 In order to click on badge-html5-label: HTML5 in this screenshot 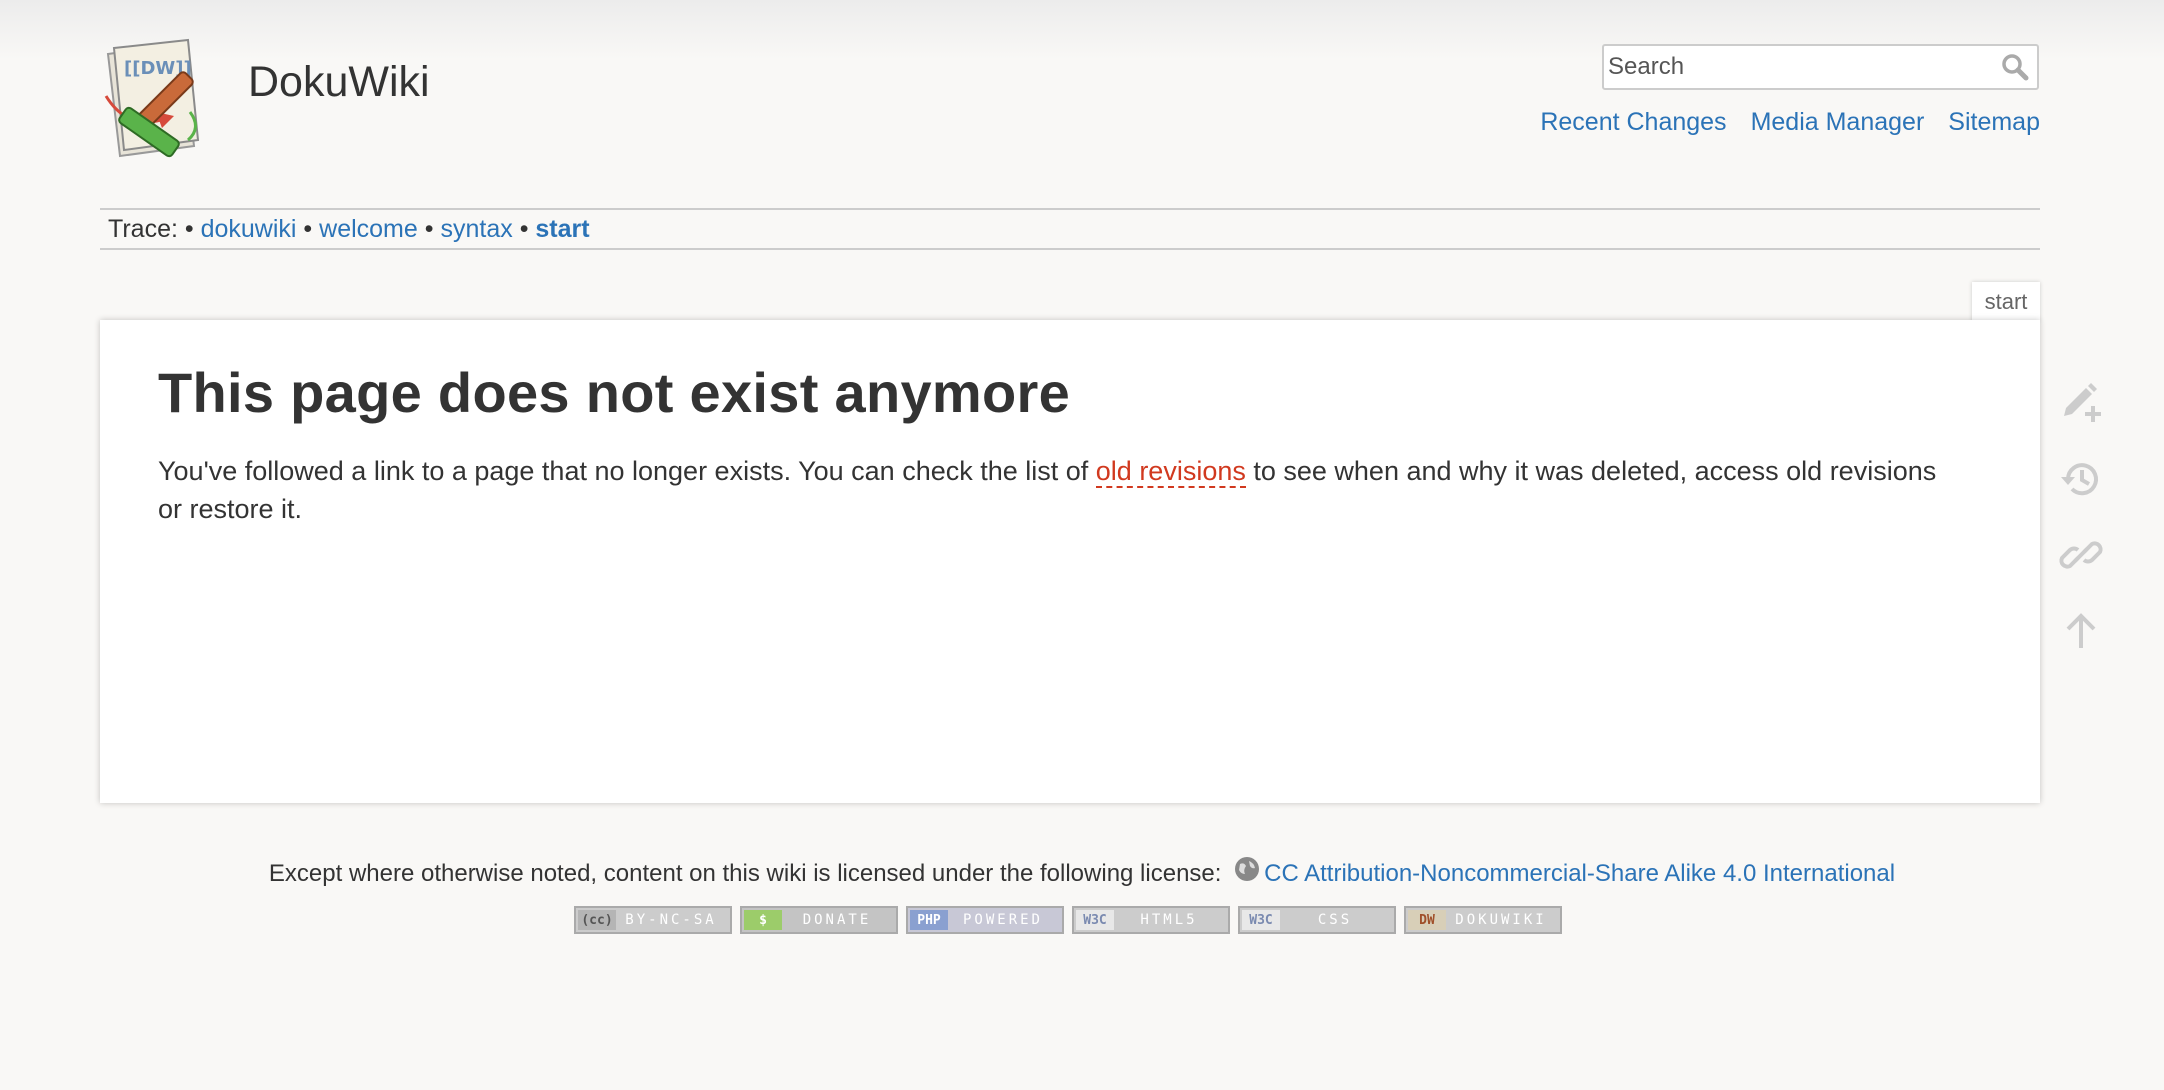, I will do `click(1169, 920)`.